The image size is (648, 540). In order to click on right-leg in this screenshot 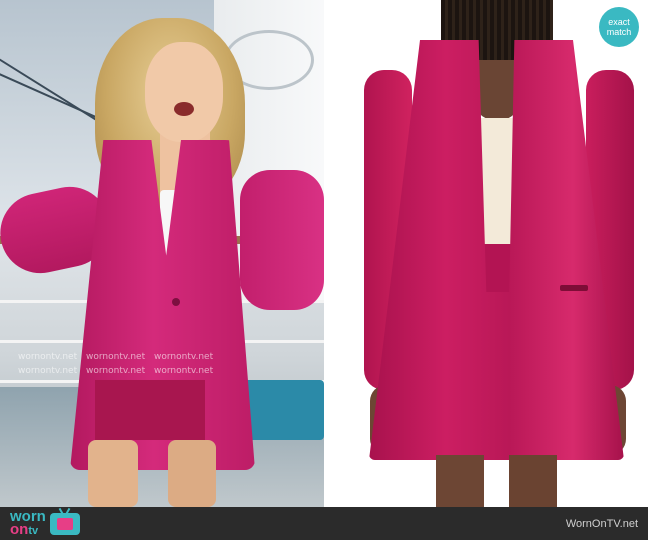, I will do `click(192, 473)`.